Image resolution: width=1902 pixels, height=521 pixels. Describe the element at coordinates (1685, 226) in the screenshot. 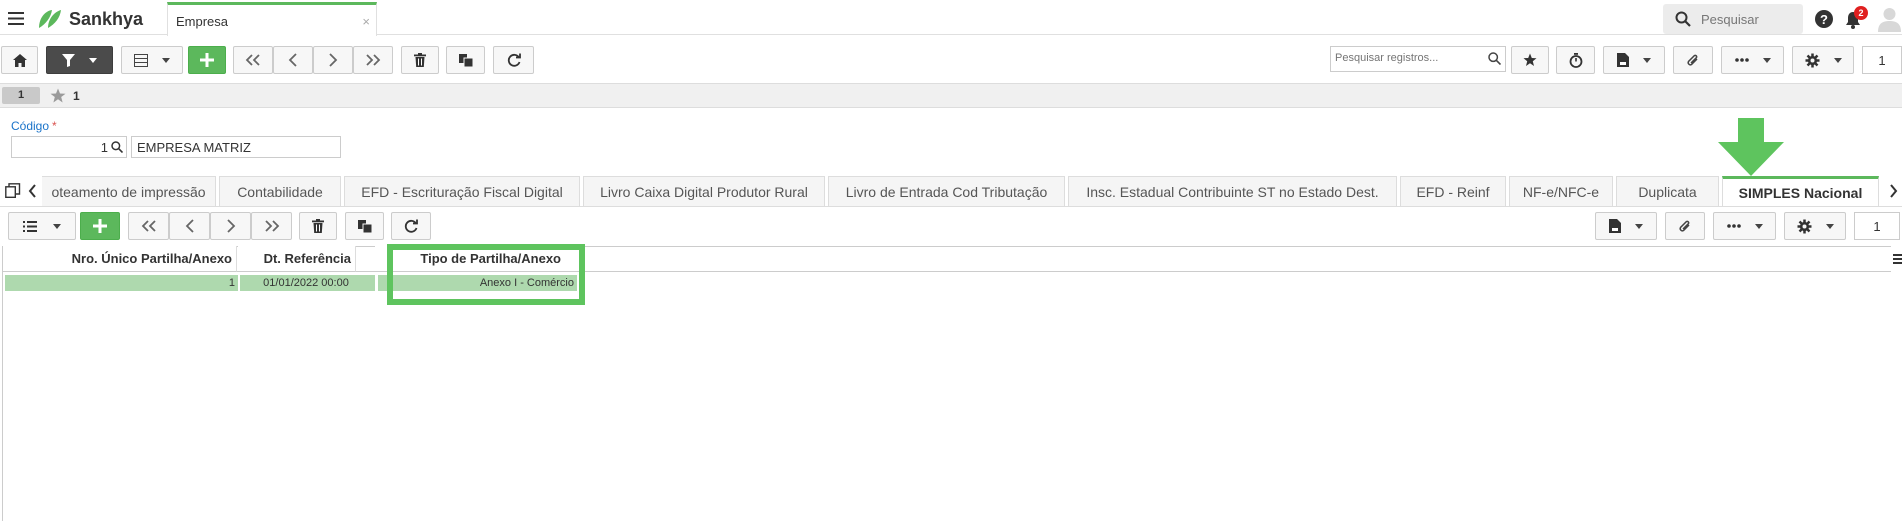

I see `grid-attachments-button` at that location.